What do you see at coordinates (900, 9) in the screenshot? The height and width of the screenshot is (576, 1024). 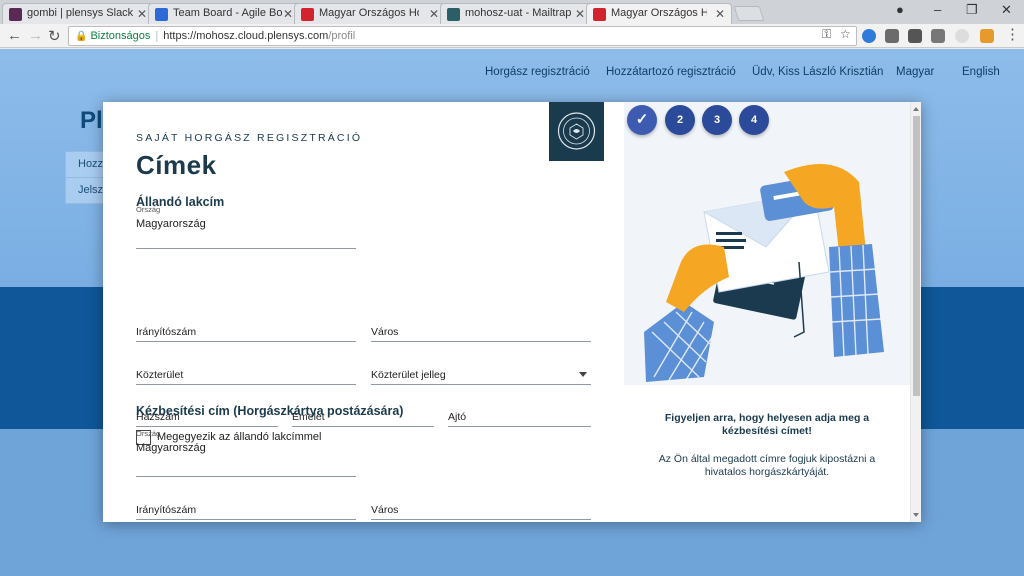 I see `profile-icon: ●` at bounding box center [900, 9].